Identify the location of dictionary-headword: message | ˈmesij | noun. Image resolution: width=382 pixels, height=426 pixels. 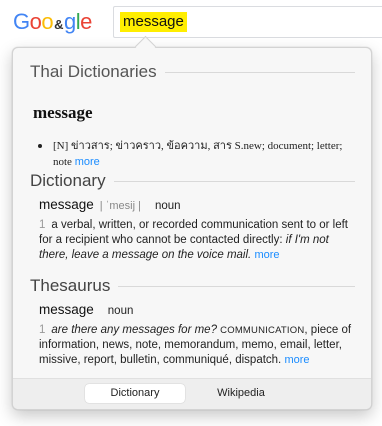
(110, 204).